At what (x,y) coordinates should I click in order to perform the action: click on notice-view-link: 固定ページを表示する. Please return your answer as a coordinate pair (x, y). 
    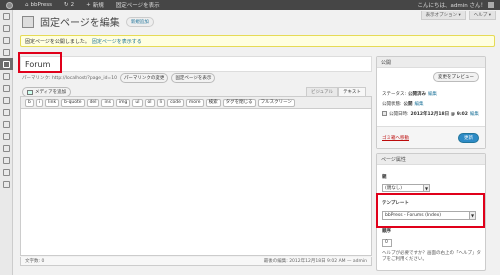
    Looking at the image, I should click on (117, 41).